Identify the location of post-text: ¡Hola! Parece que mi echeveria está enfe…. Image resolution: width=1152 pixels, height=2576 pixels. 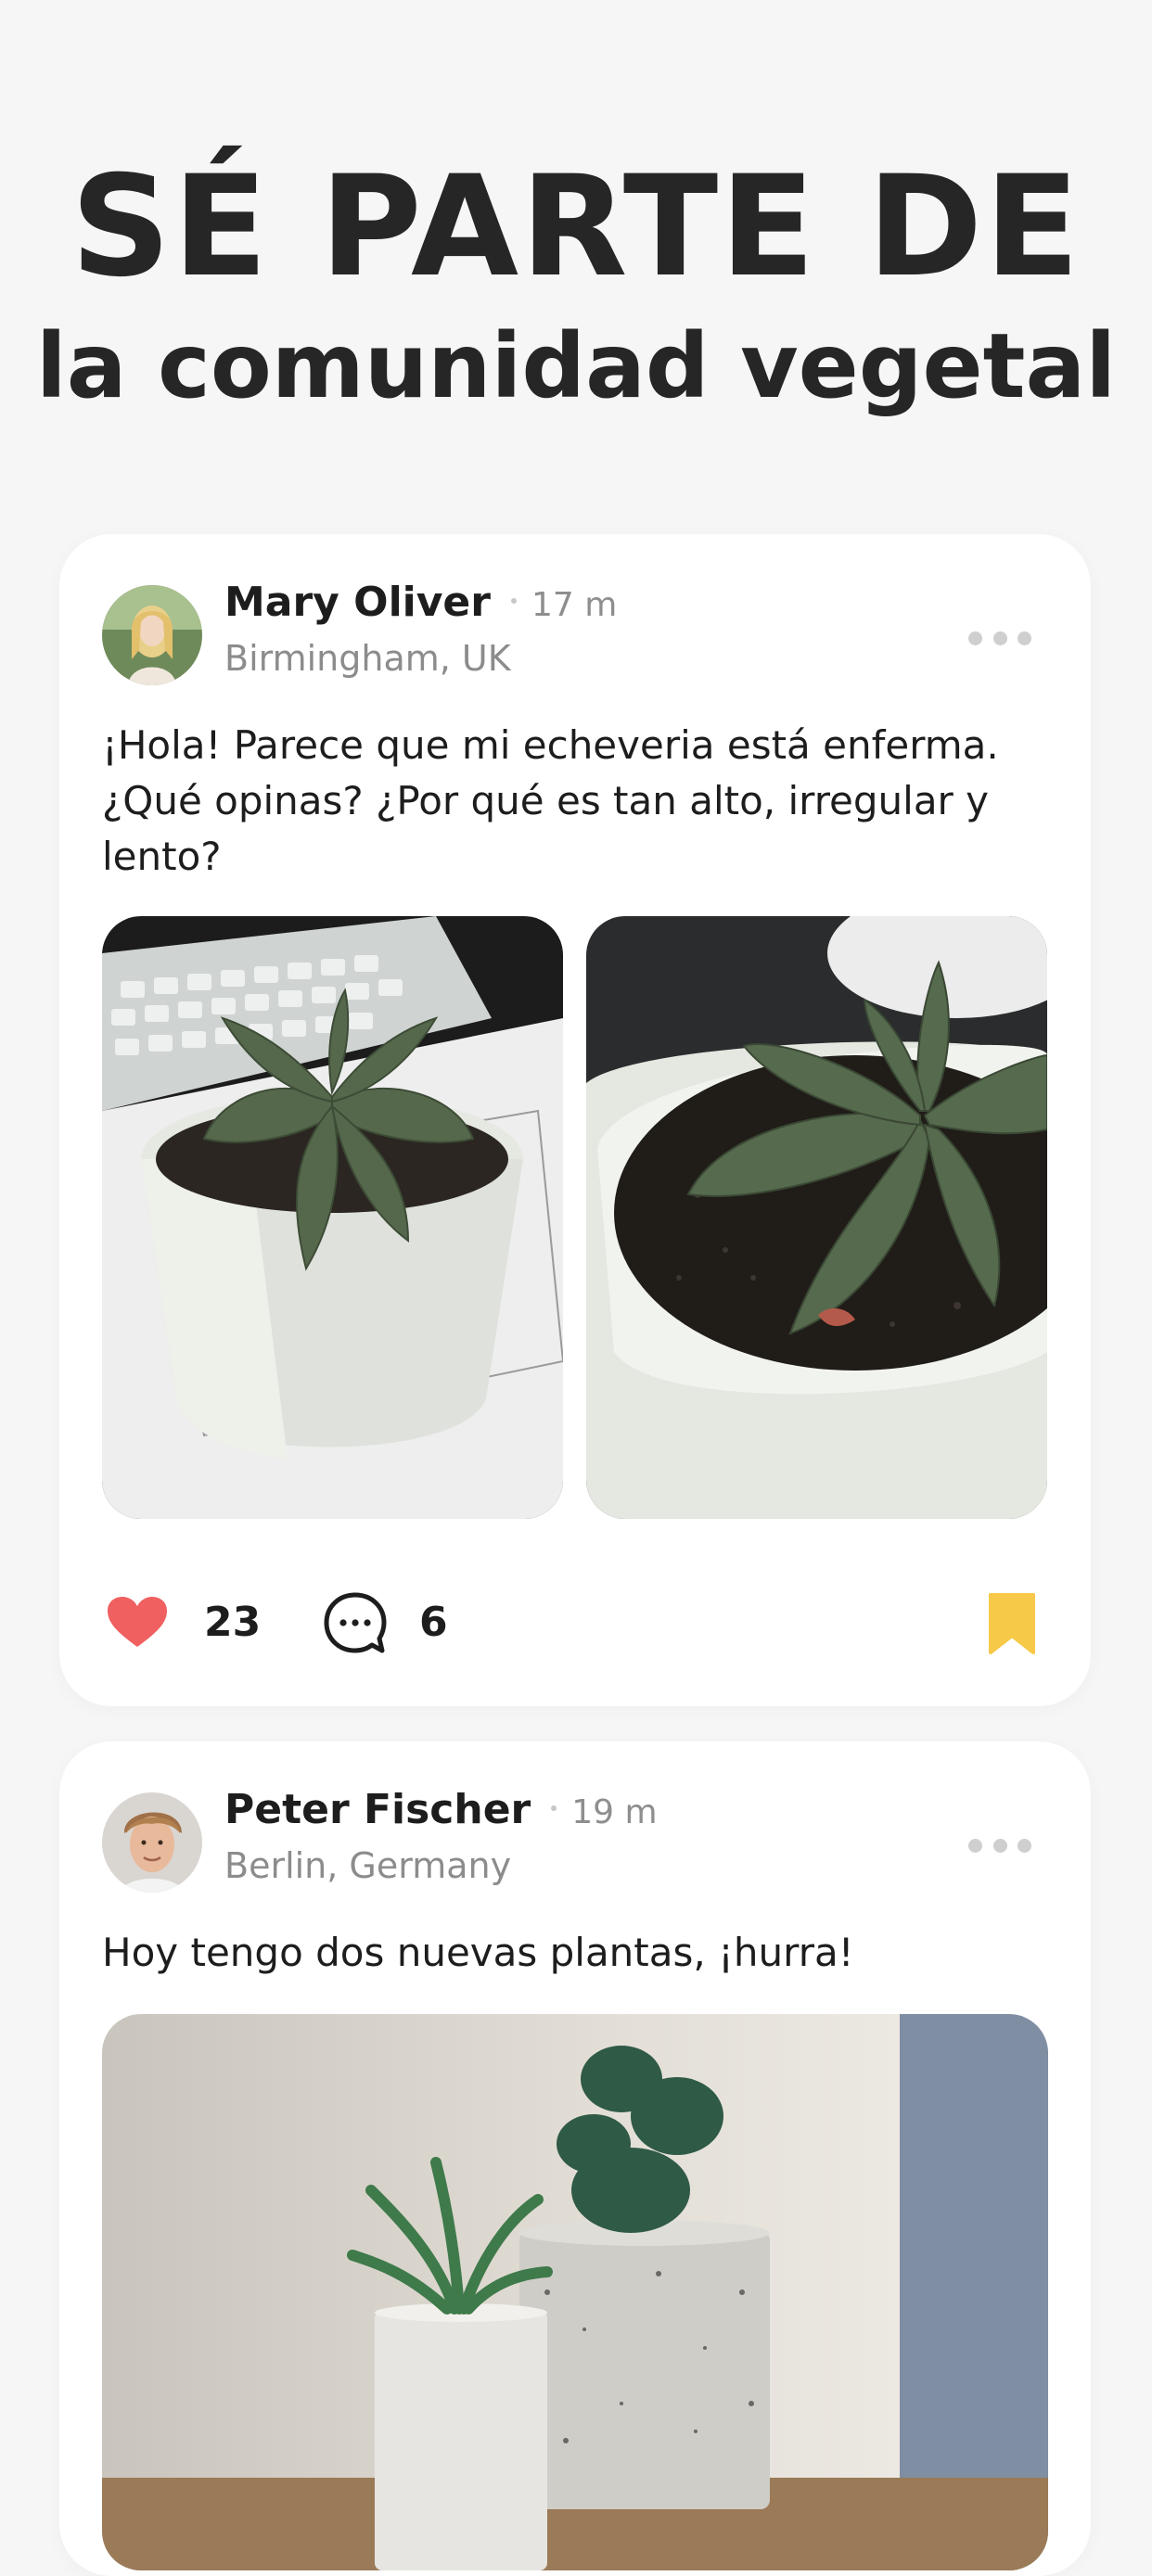
(550, 800).